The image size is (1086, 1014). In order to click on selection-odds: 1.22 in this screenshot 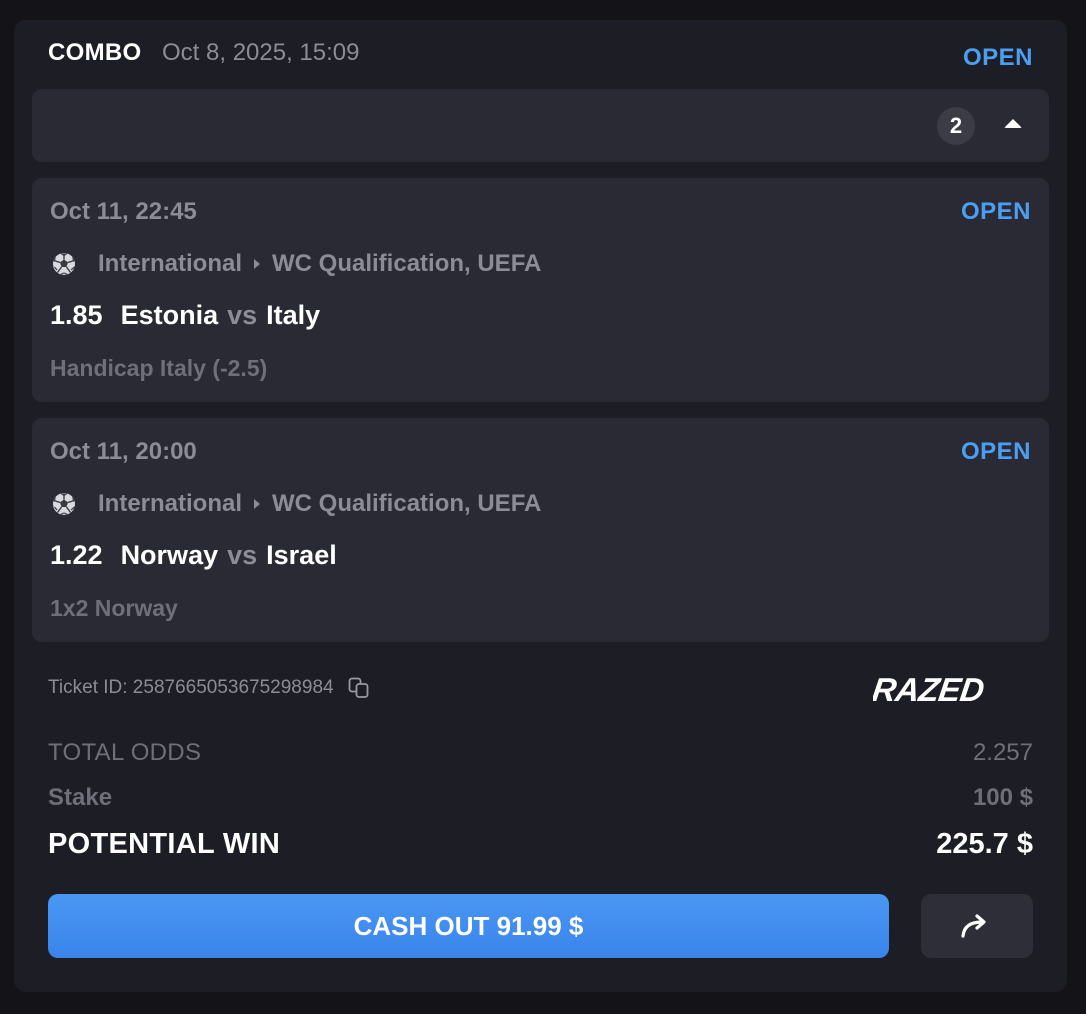, I will do `click(76, 555)`.